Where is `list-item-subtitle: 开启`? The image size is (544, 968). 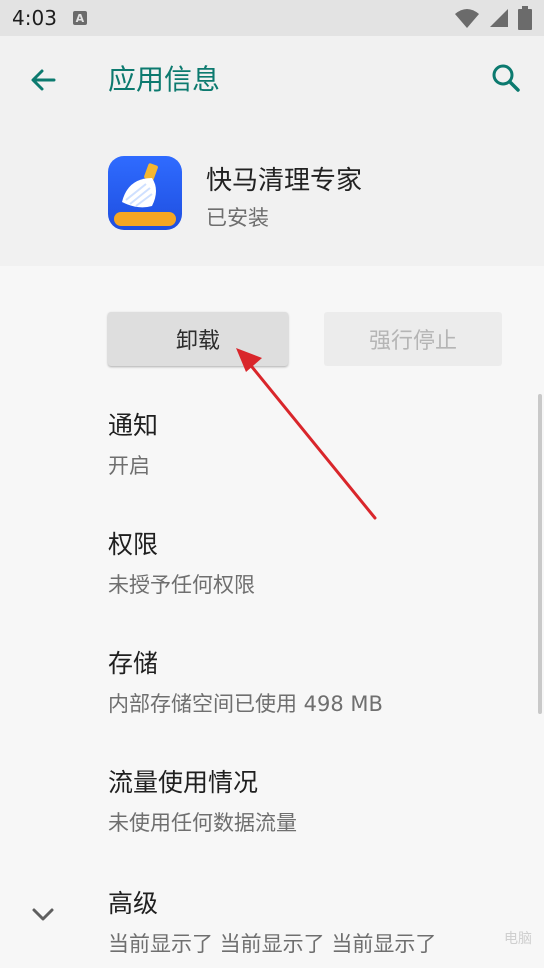
list-item-subtitle: 开启 is located at coordinates (129, 466).